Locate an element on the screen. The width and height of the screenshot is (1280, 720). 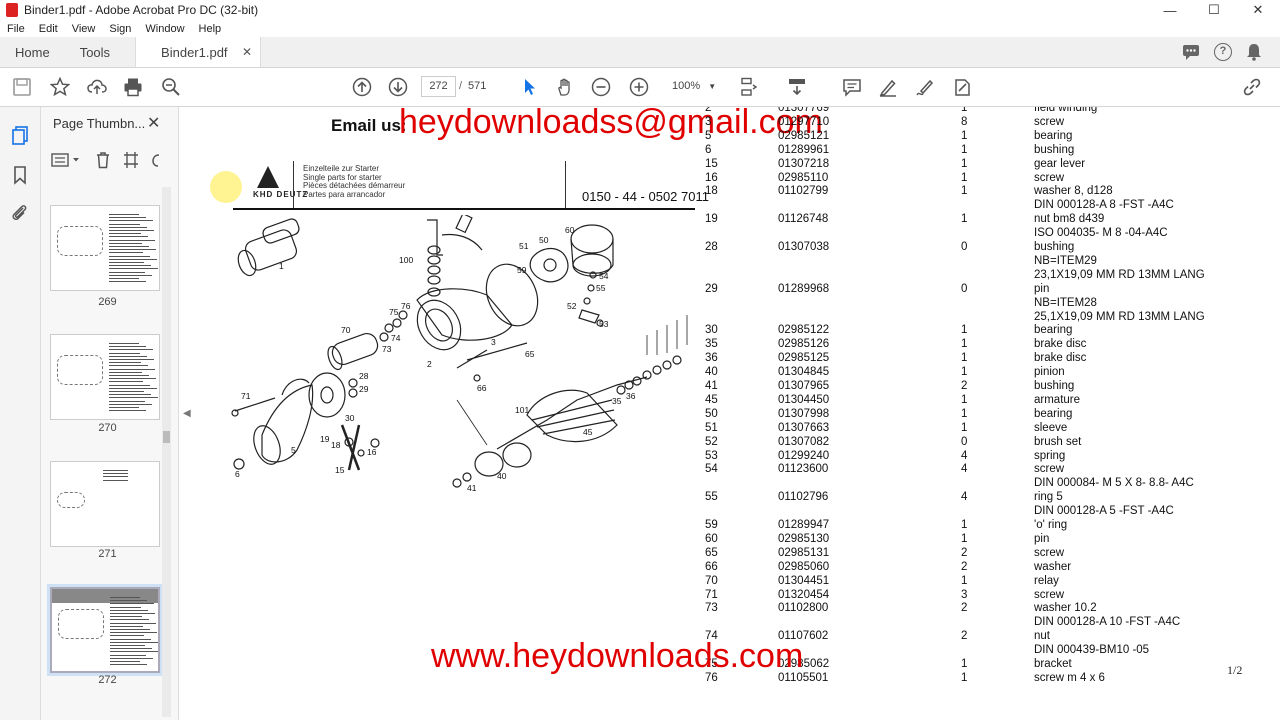
menu-edit: Edit is located at coordinates (48, 29).